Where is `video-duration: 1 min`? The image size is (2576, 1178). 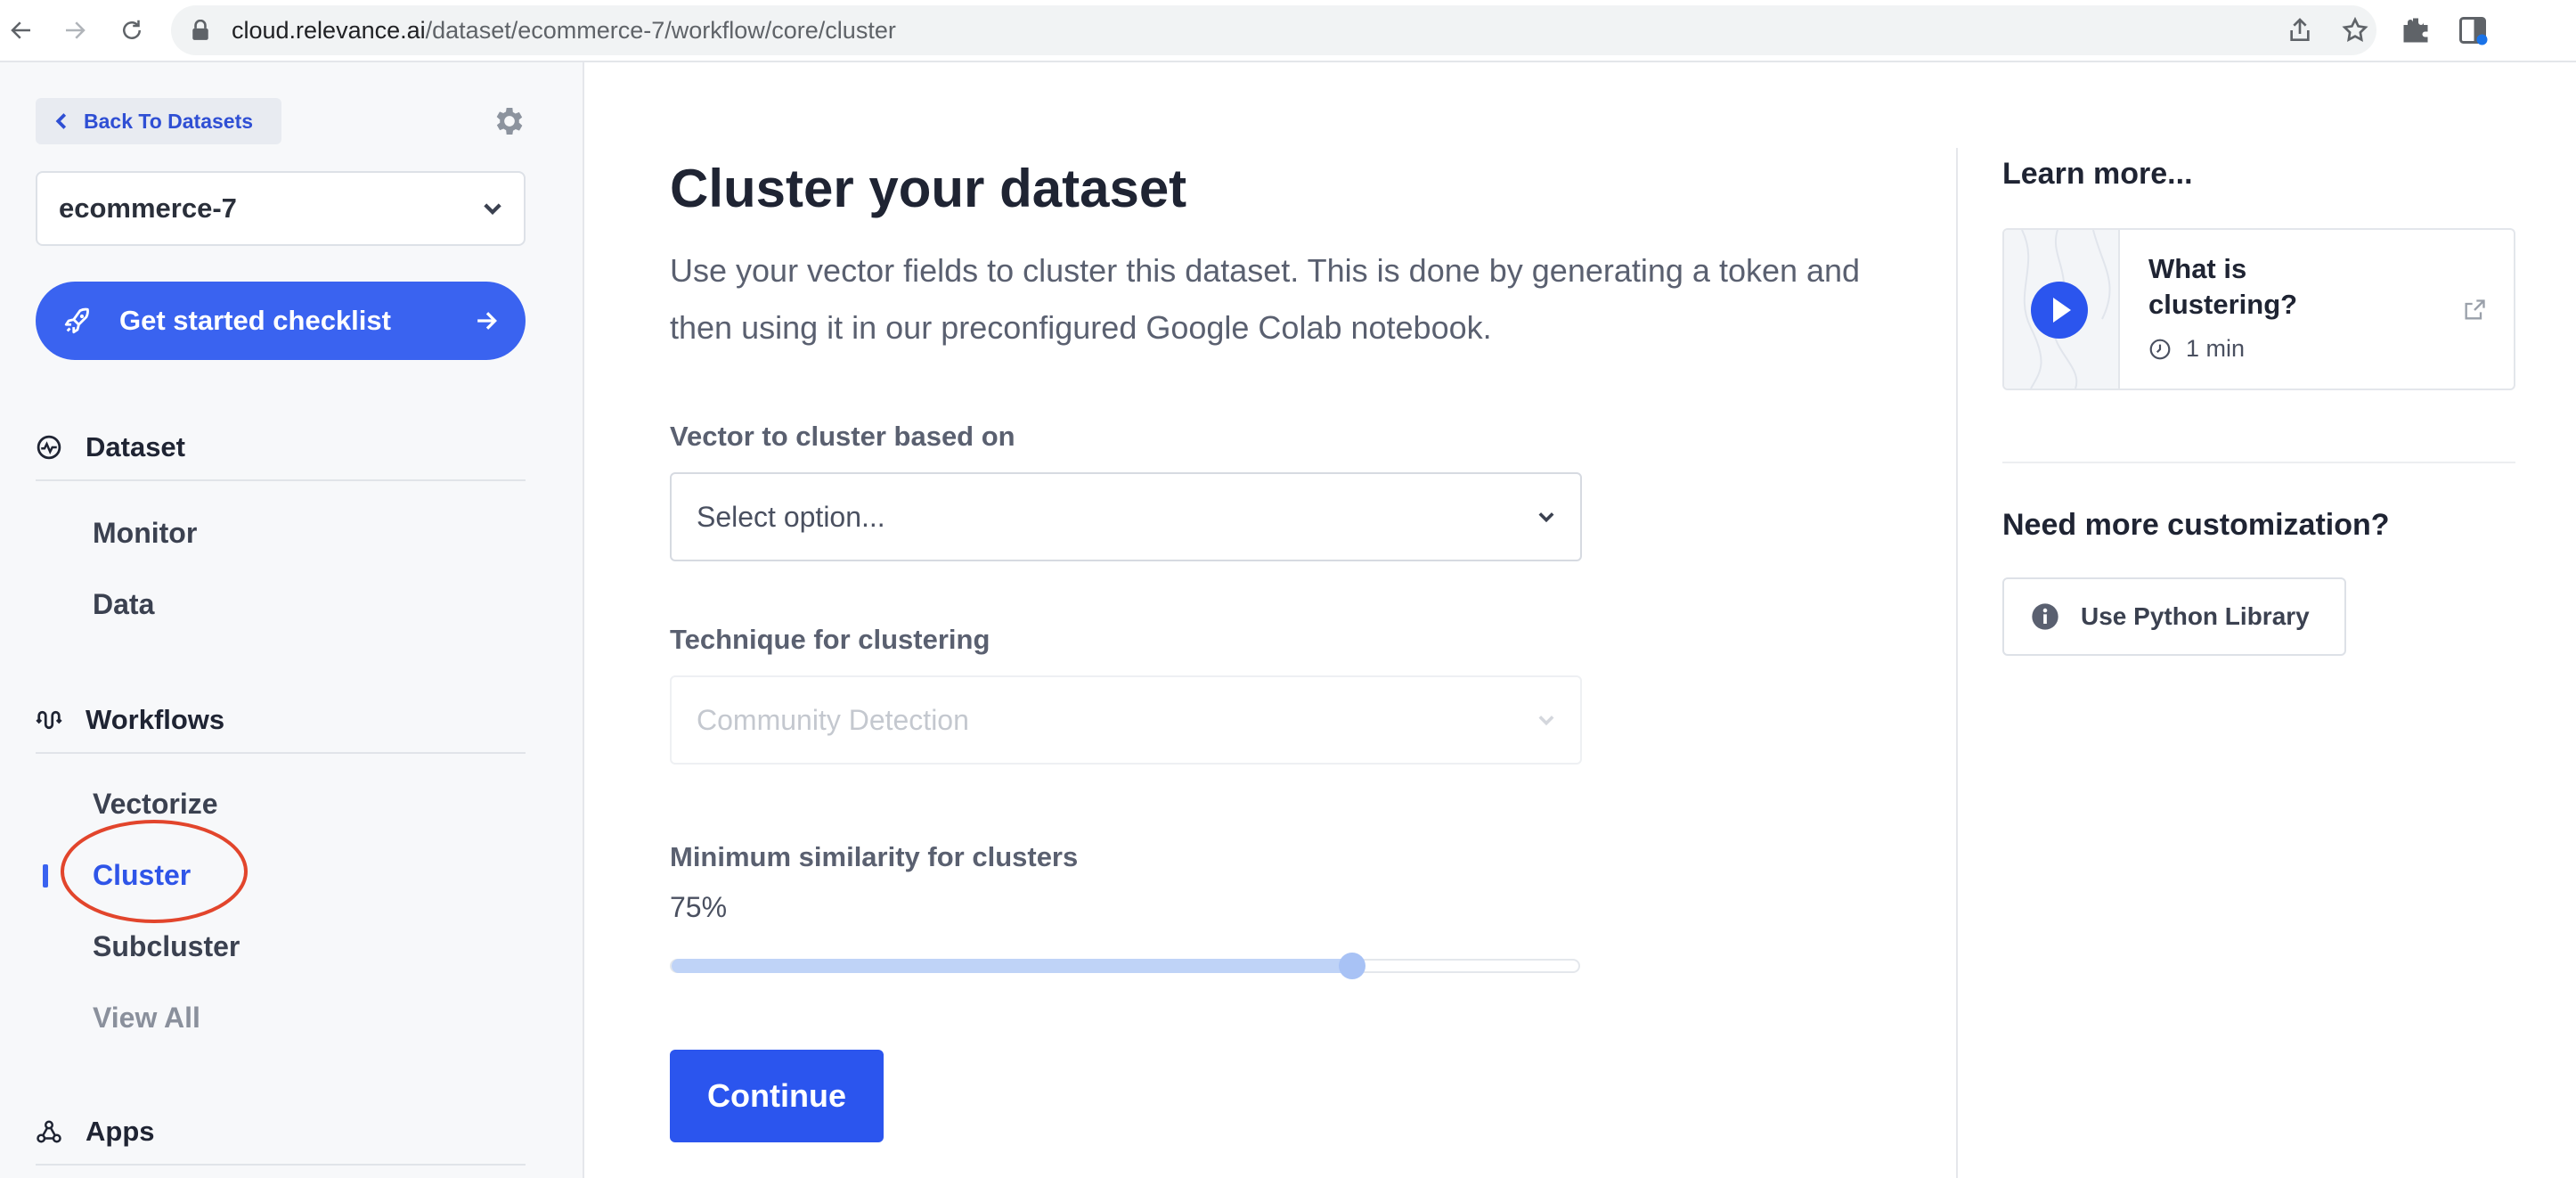 video-duration: 1 min is located at coordinates (2196, 349).